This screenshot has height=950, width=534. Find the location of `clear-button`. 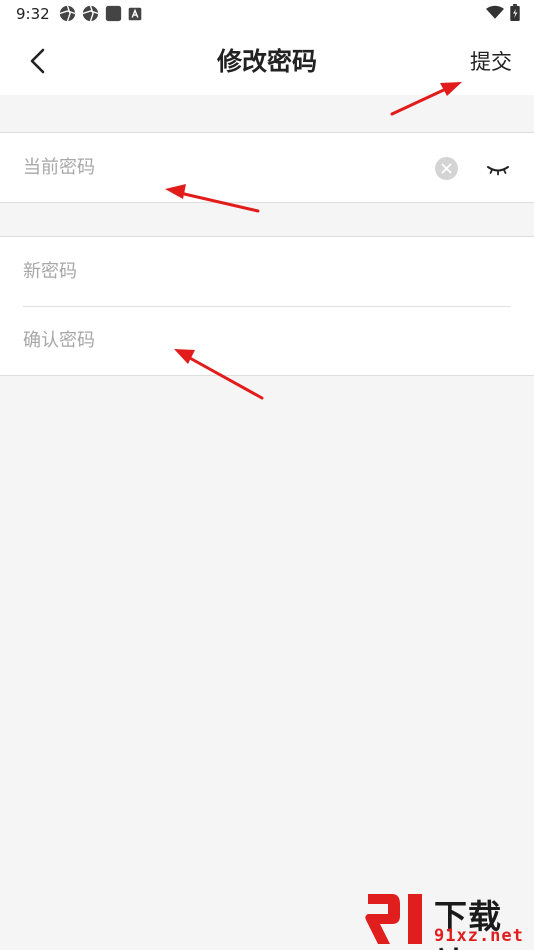

clear-button is located at coordinates (446, 168).